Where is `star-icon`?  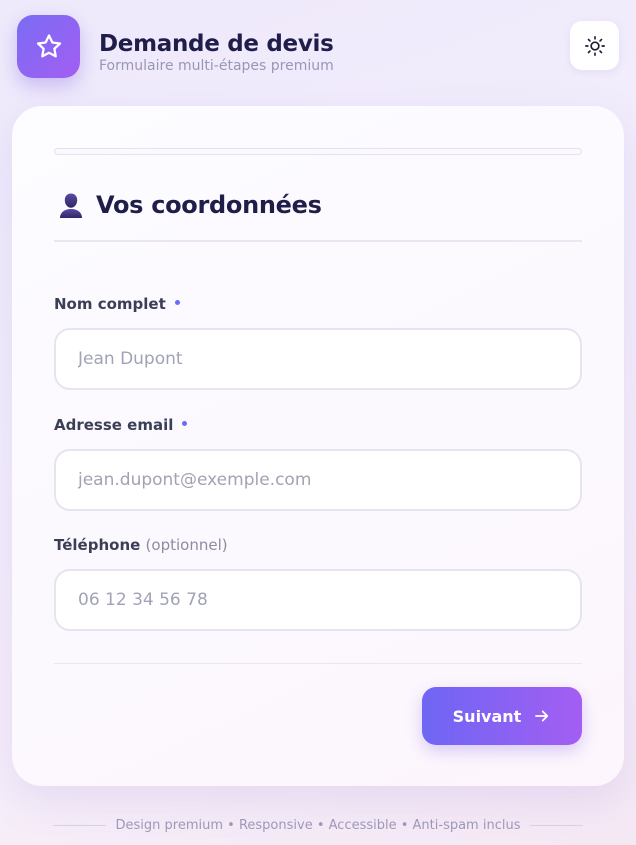
star-icon is located at coordinates (49, 47).